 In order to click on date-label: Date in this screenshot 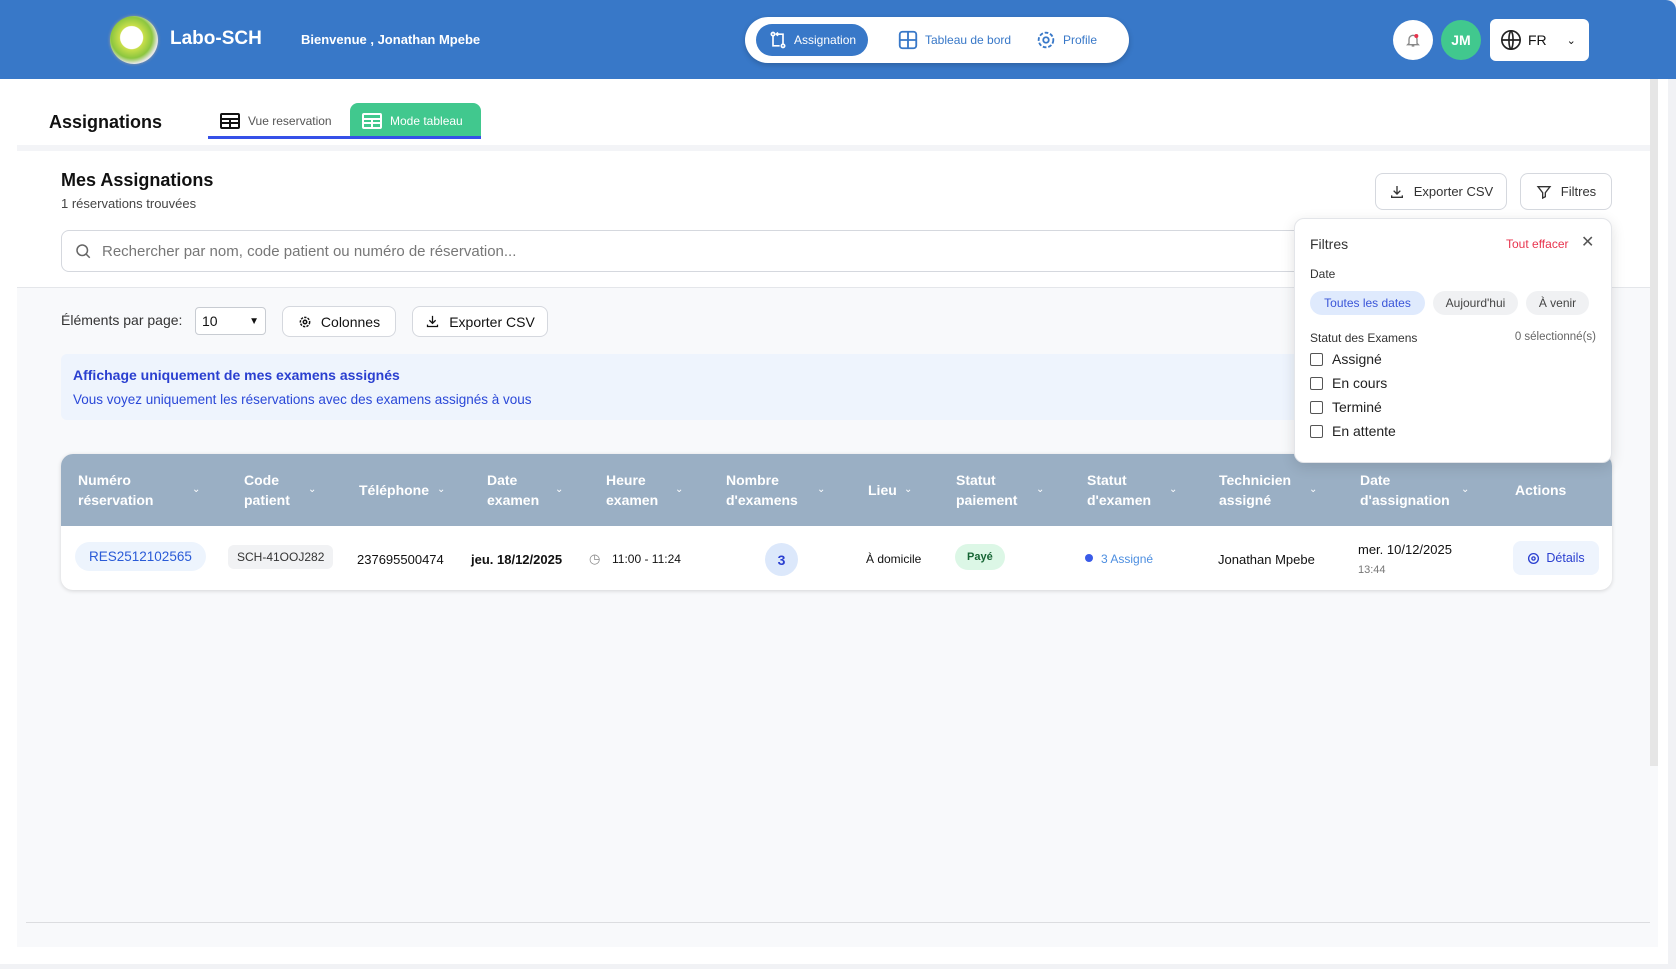, I will do `click(1323, 274)`.